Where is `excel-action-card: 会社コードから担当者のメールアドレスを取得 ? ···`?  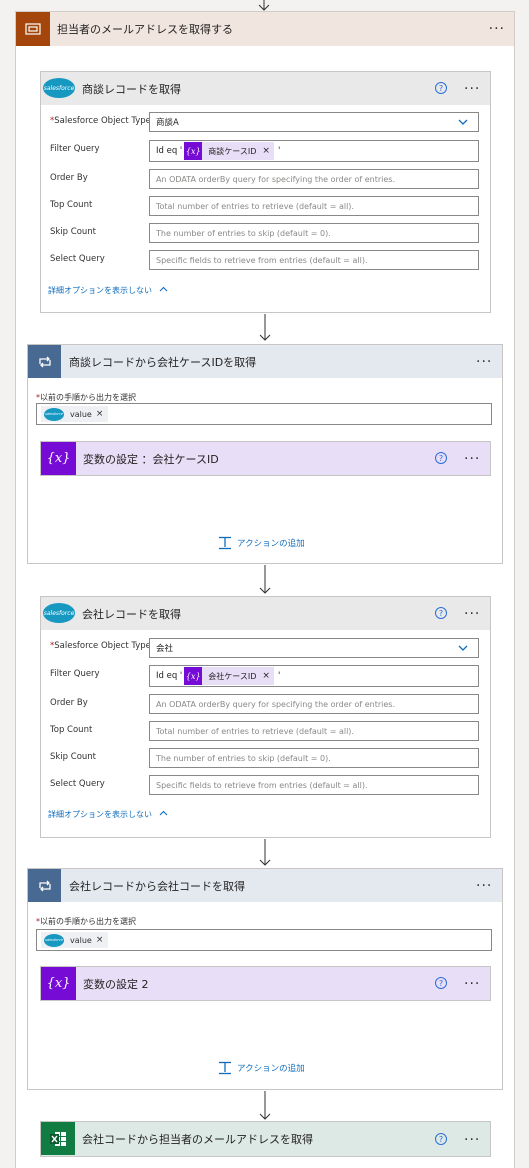 excel-action-card: 会社コードから担当者のメールアドレスを取得 ? ··· is located at coordinates (265, 1139).